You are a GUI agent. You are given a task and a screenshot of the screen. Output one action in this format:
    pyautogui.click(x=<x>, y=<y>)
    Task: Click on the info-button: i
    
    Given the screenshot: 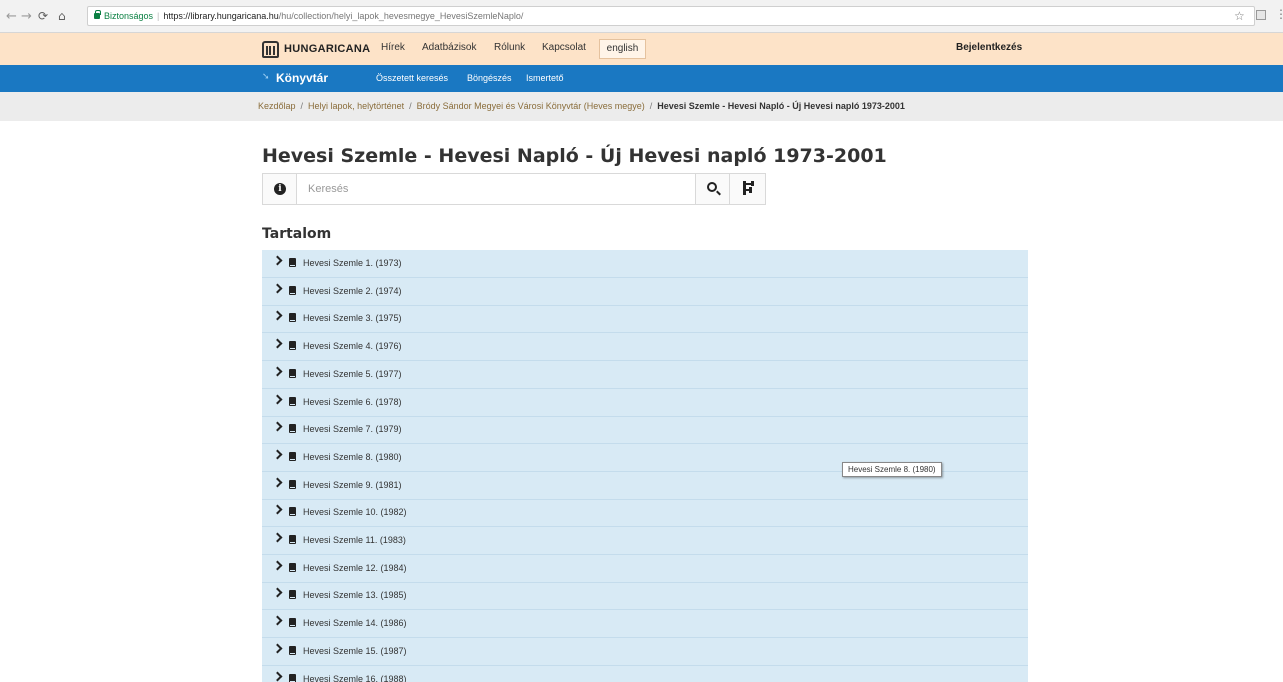 What is the action you would take?
    pyautogui.click(x=280, y=189)
    